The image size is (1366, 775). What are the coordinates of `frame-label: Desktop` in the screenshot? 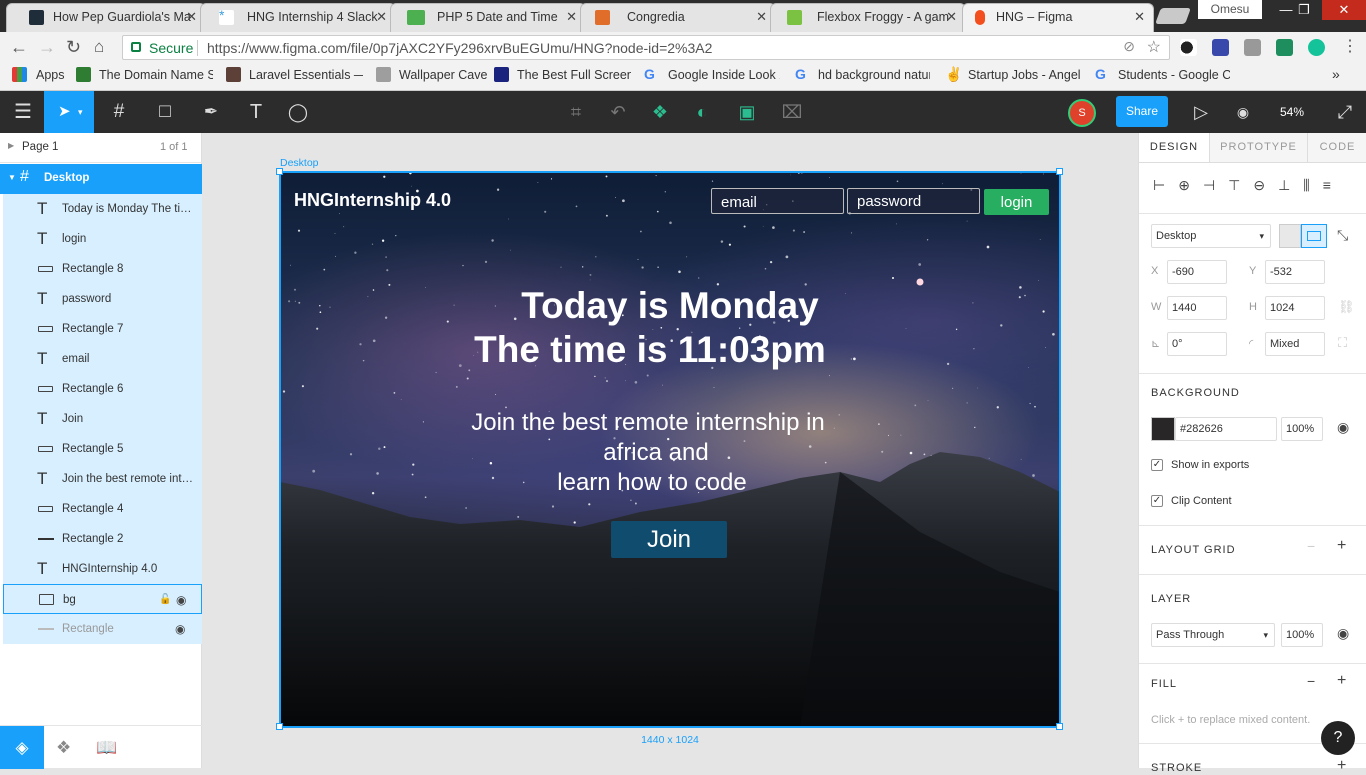 It's located at (299, 163).